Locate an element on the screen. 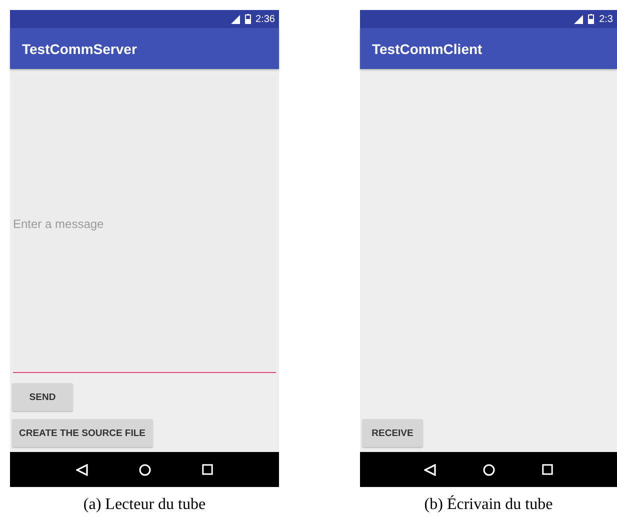 The image size is (617, 520). app-title: TestCommClient is located at coordinates (427, 48).